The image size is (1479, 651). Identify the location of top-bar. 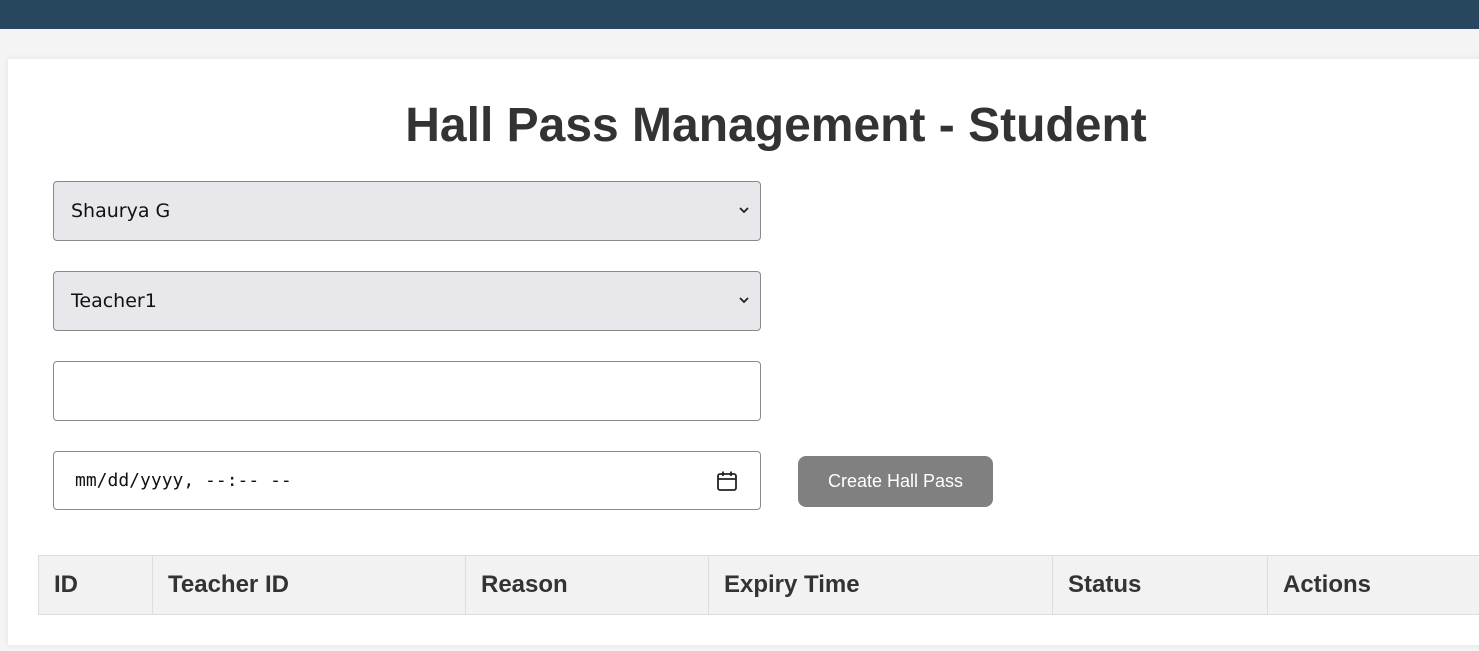
(739, 14).